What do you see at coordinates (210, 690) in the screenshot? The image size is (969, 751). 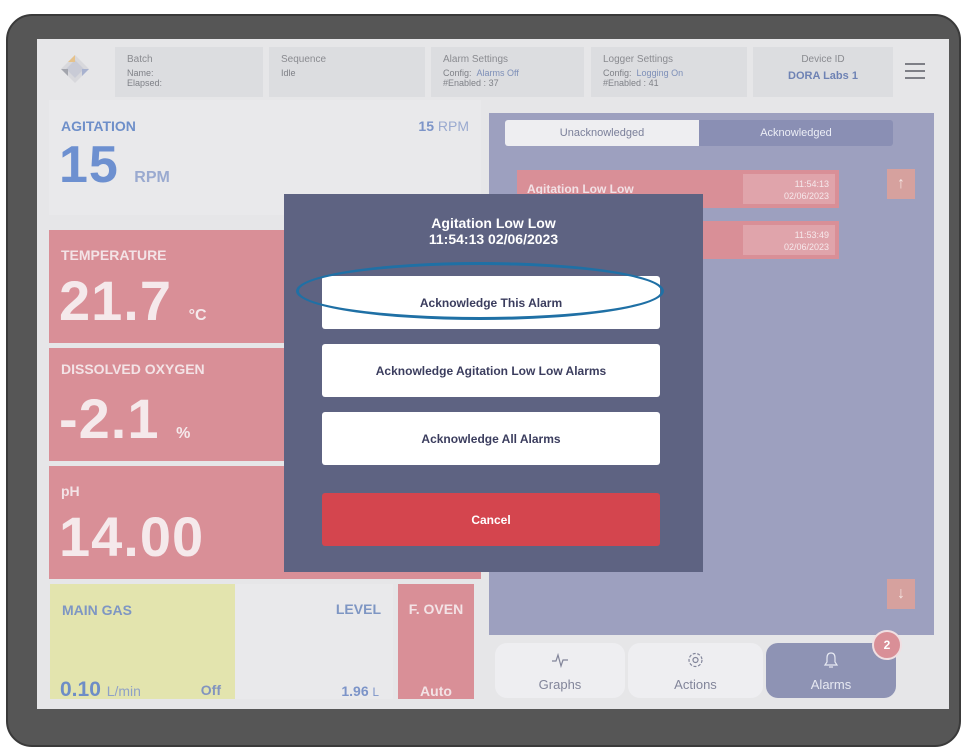 I see `main-gas-state: Off` at bounding box center [210, 690].